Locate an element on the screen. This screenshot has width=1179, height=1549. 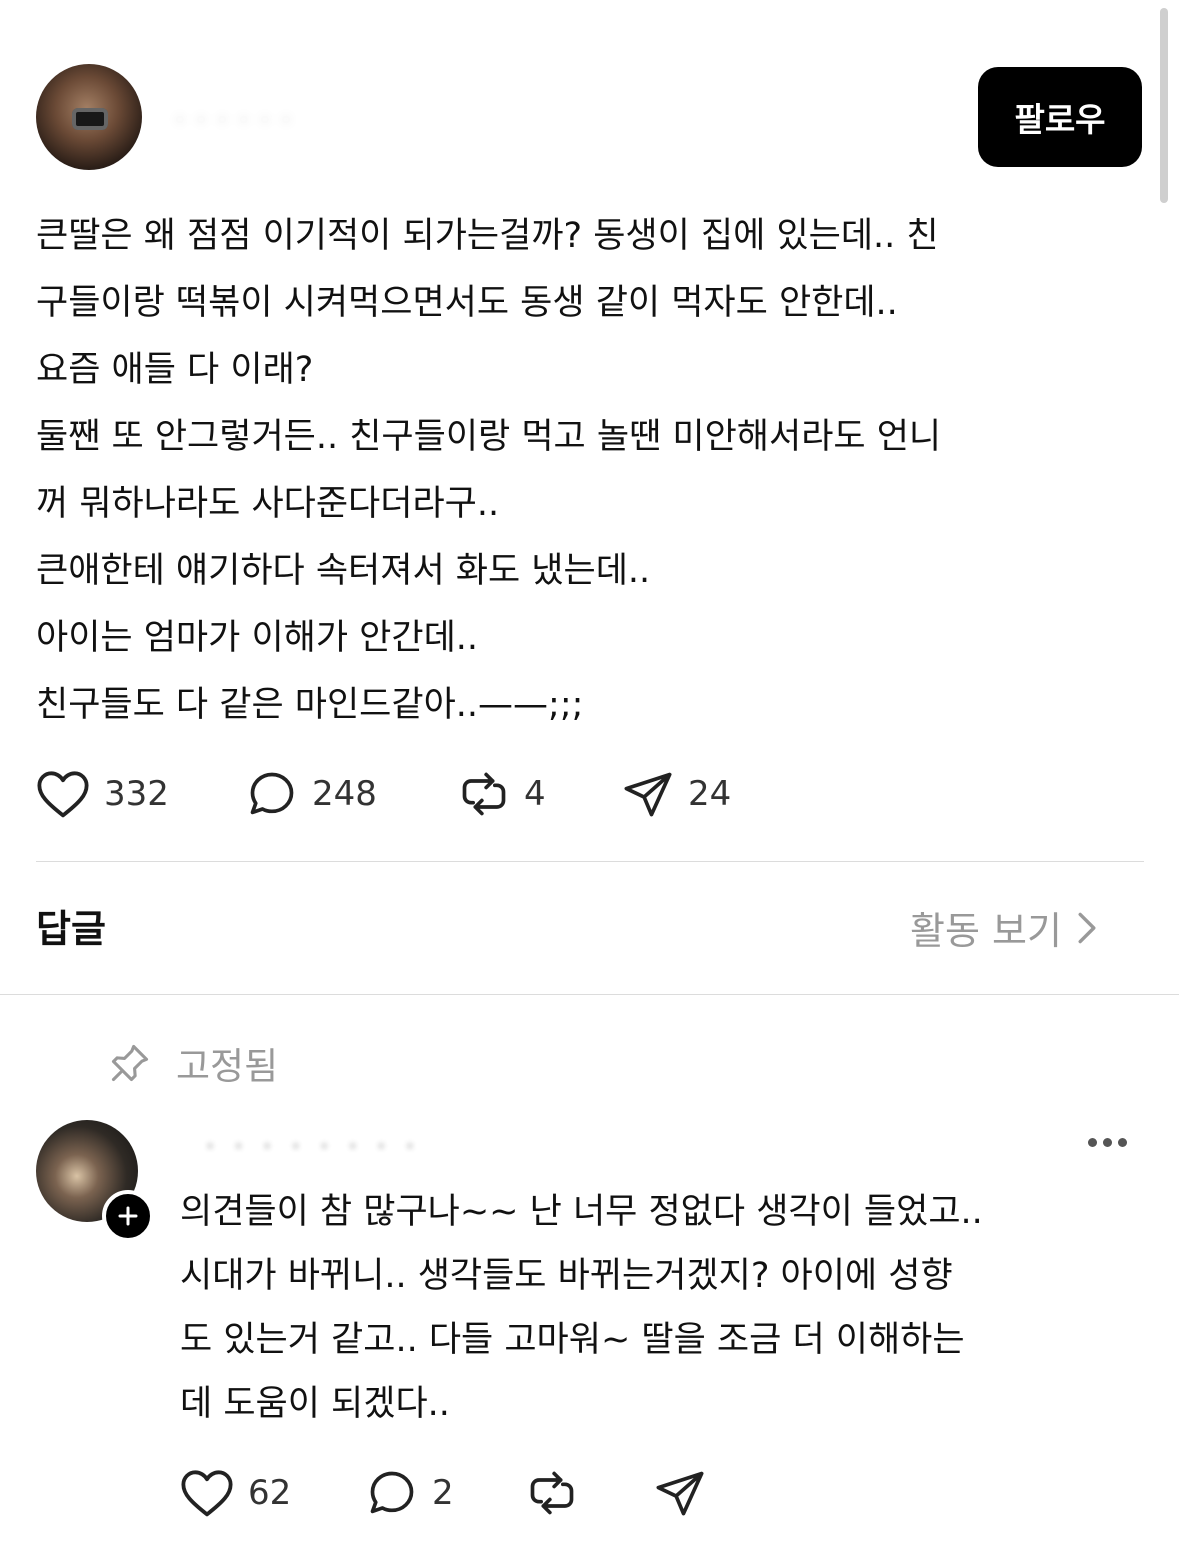
reply-line: 시대가 바뀌니.. 생각들도 바뀌는거겠지? 아이에 성향 is located at coordinates (566, 1276).